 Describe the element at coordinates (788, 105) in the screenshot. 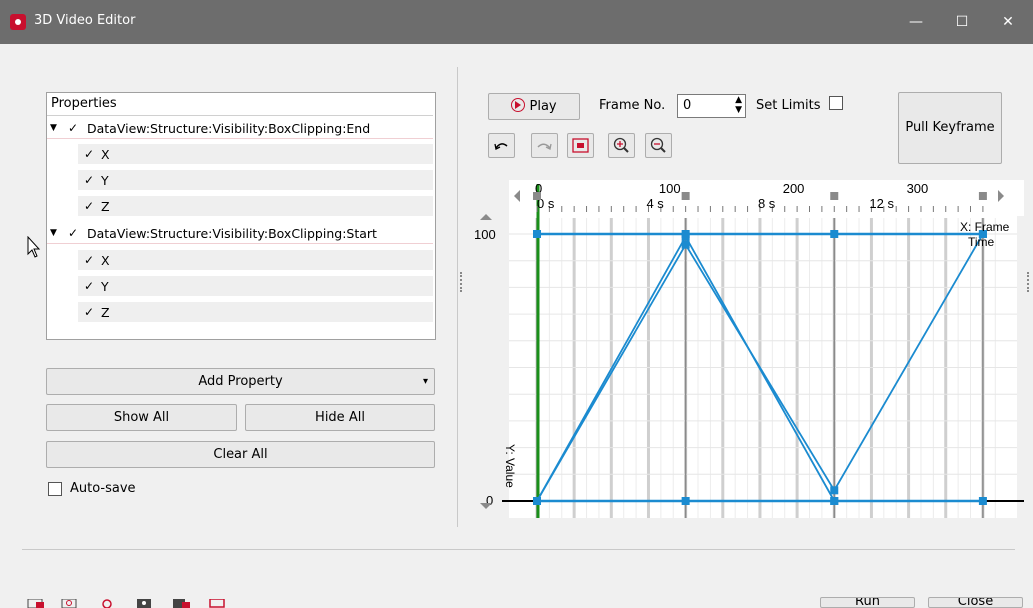

I see `set-limits-label: Set Limits` at that location.